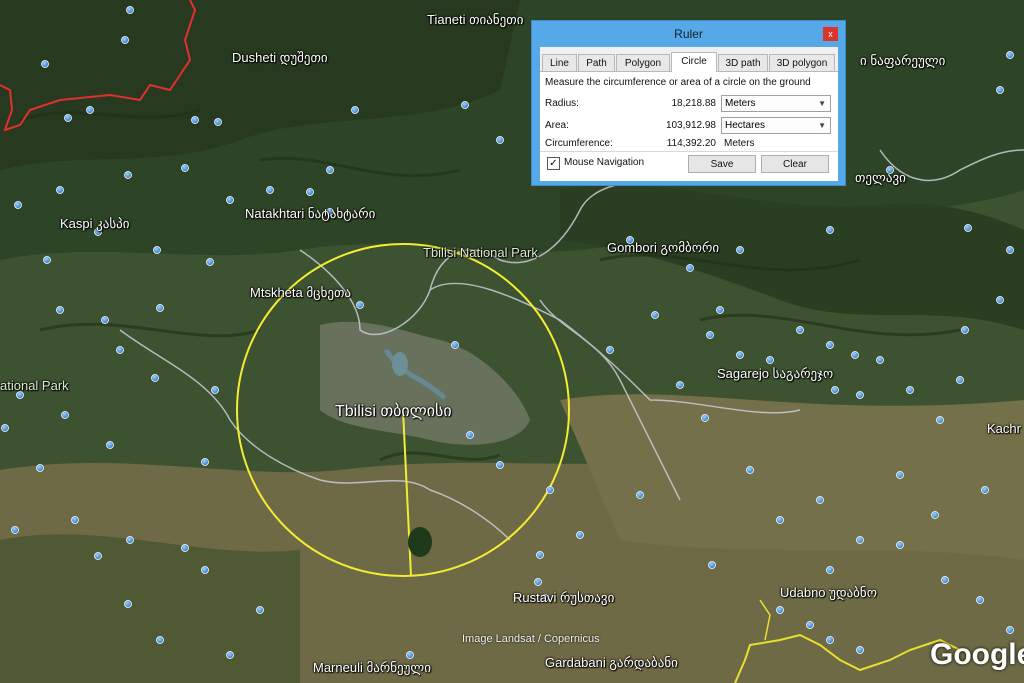  Describe the element at coordinates (475, 20) in the screenshot. I see `place-label-tianeti: Tianeti თიანეთი` at that location.